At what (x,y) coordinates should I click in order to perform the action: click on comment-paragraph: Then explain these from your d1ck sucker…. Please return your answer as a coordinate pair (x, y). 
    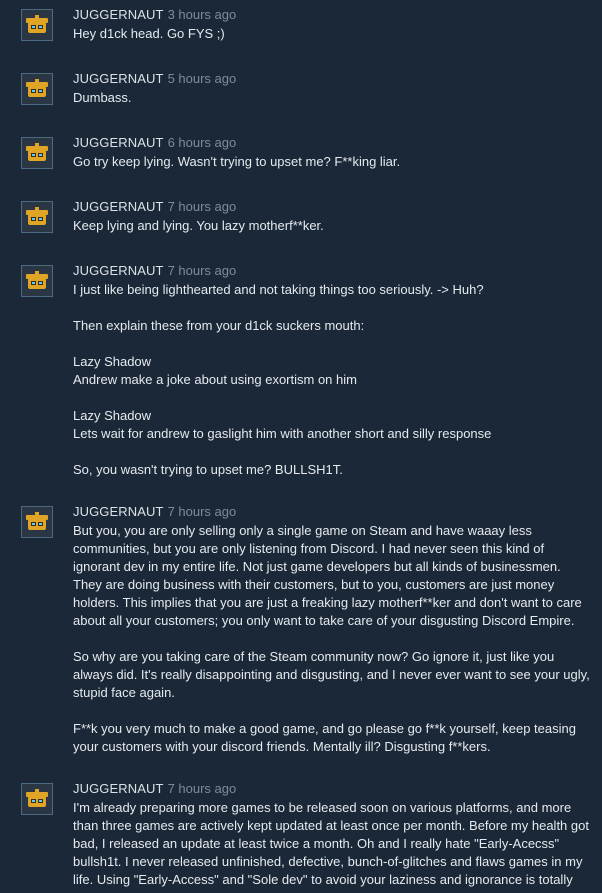
    Looking at the image, I should click on (219, 325).